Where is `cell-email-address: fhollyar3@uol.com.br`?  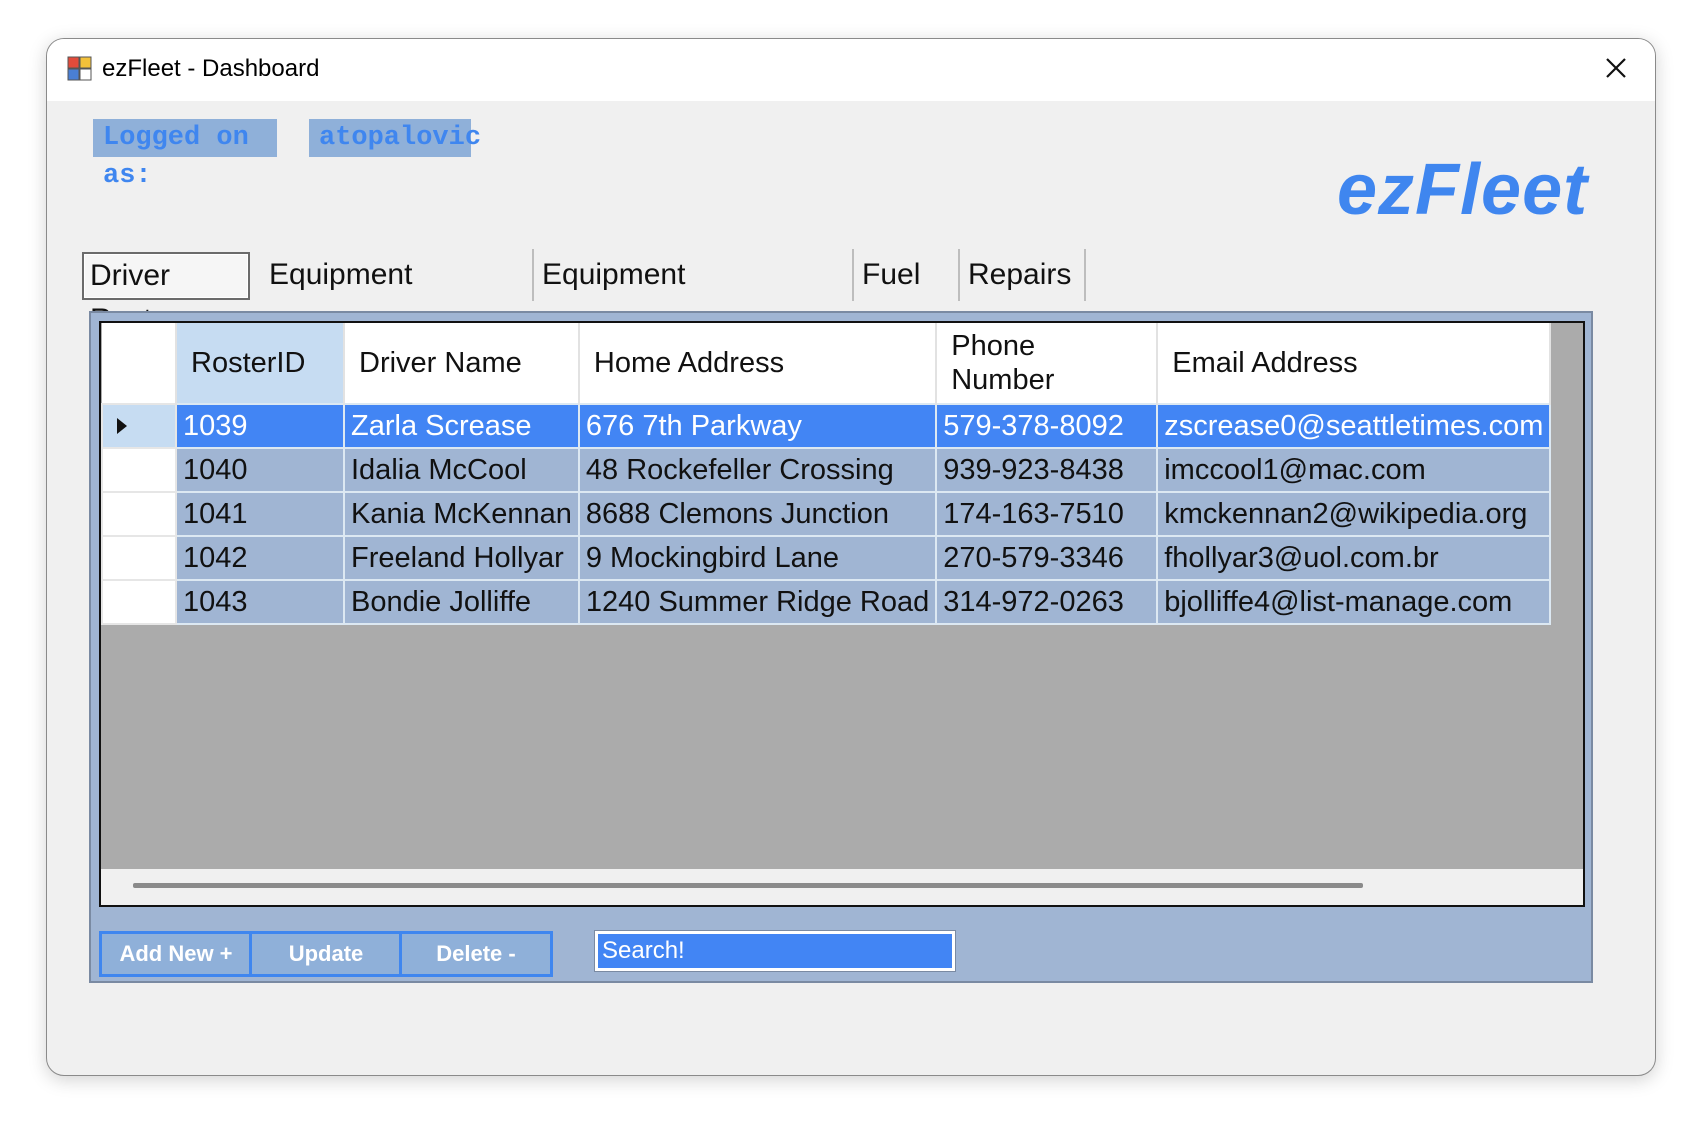 cell-email-address: fhollyar3@uol.com.br is located at coordinates (1354, 558).